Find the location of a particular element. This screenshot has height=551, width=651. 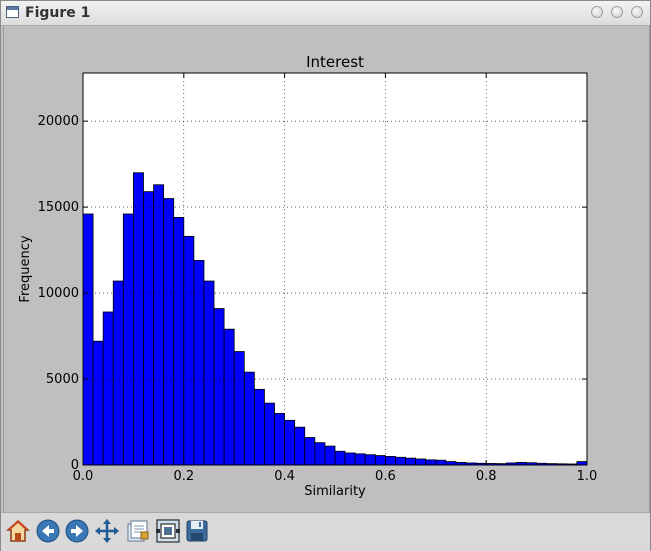

y-axis-label: Frequency is located at coordinates (25, 268).